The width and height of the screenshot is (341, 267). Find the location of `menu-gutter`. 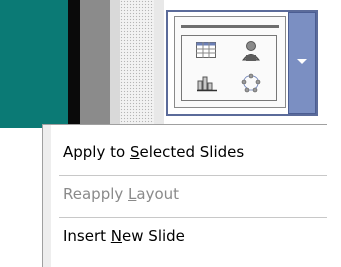

menu-gutter is located at coordinates (47, 196).